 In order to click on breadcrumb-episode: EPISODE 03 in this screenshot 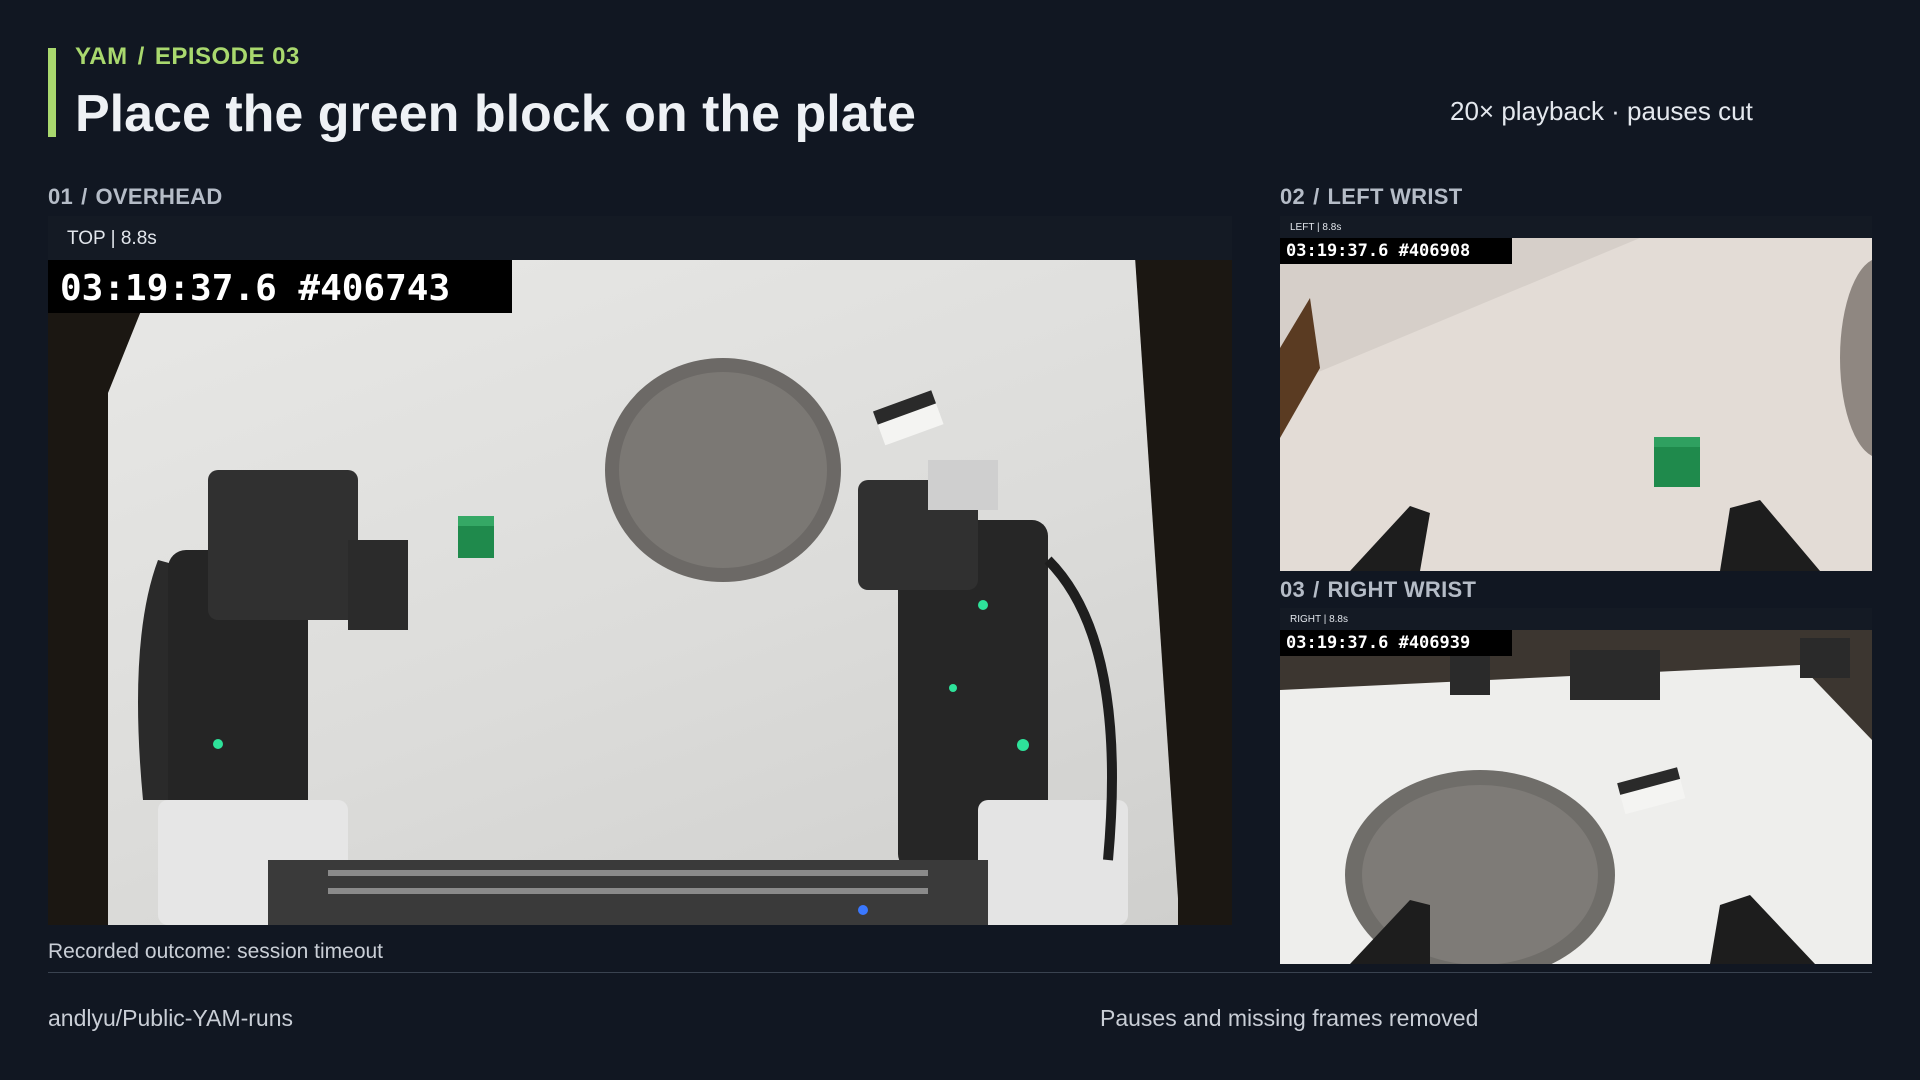, I will do `click(227, 56)`.